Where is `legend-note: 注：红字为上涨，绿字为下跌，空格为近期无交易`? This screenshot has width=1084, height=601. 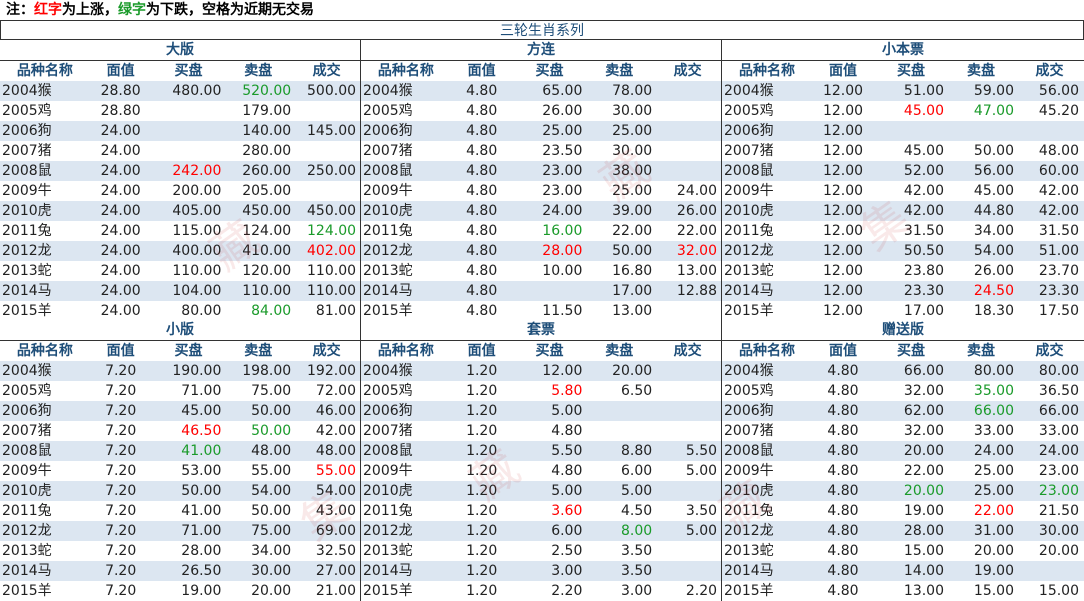 legend-note: 注：红字为上涨，绿字为下跌，空格为近期无交易 is located at coordinates (542, 10).